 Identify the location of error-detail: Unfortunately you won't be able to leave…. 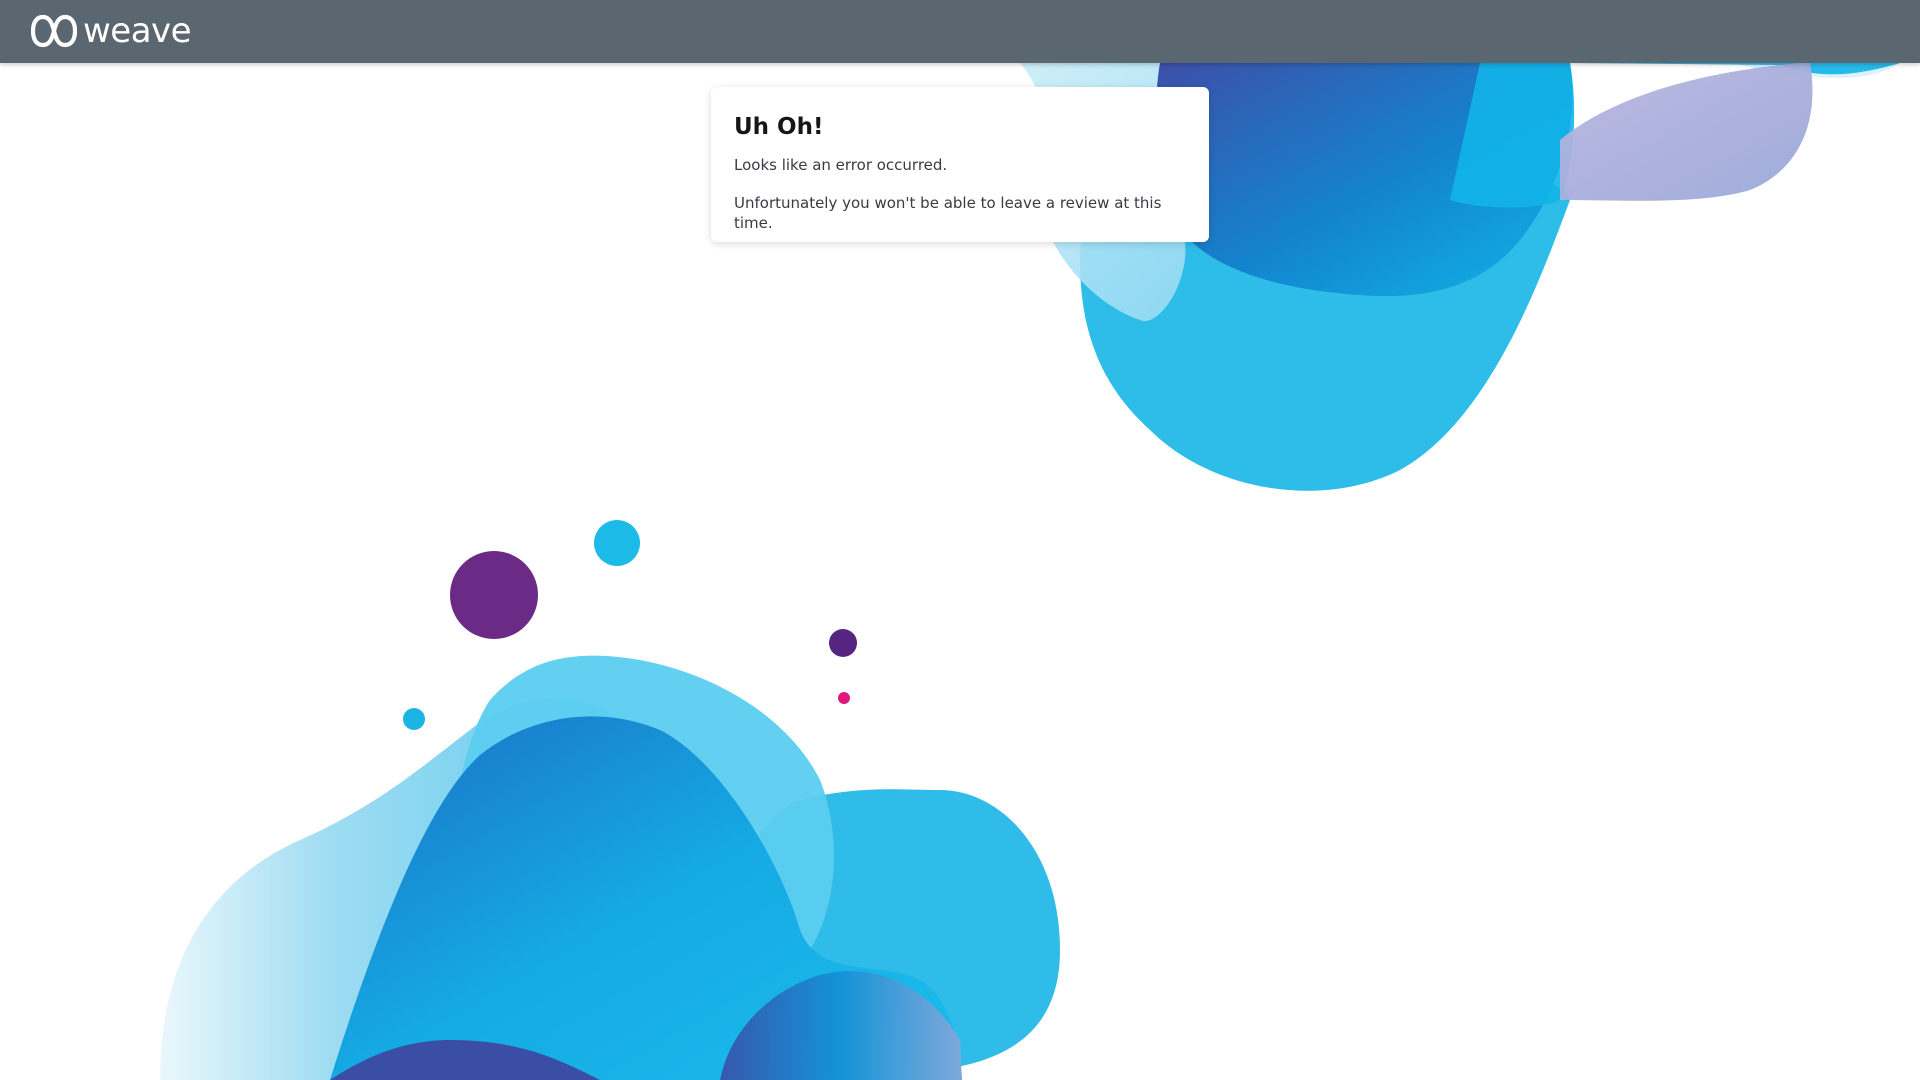
(948, 213).